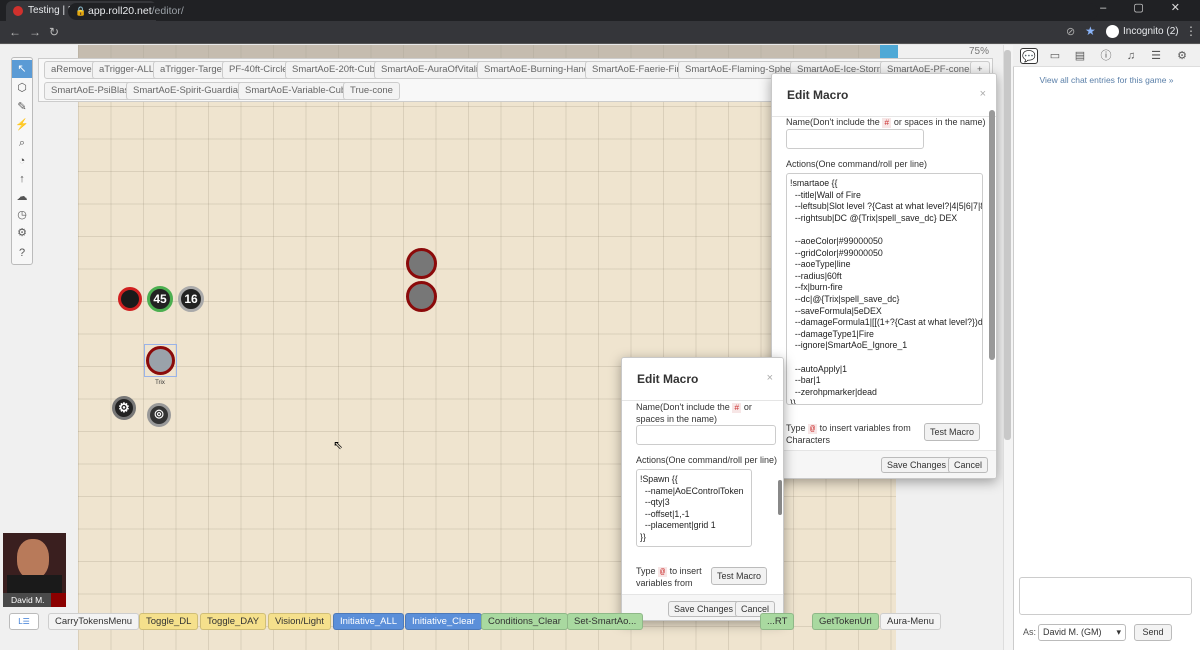 This screenshot has height=650, width=1200. Describe the element at coordinates (1030, 632) in the screenshot. I see `as-label: As:` at that location.